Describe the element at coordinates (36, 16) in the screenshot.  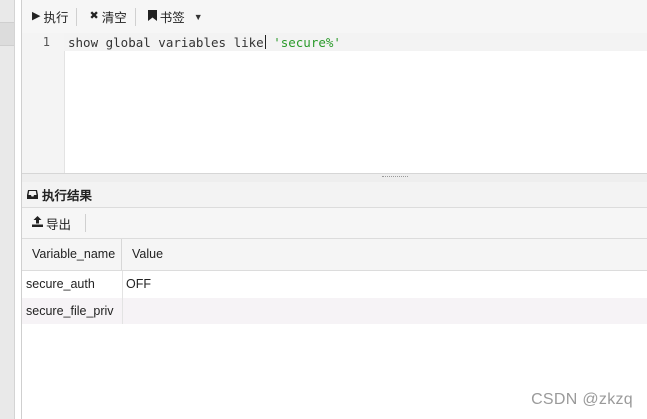
I see `play-icon: ▶` at that location.